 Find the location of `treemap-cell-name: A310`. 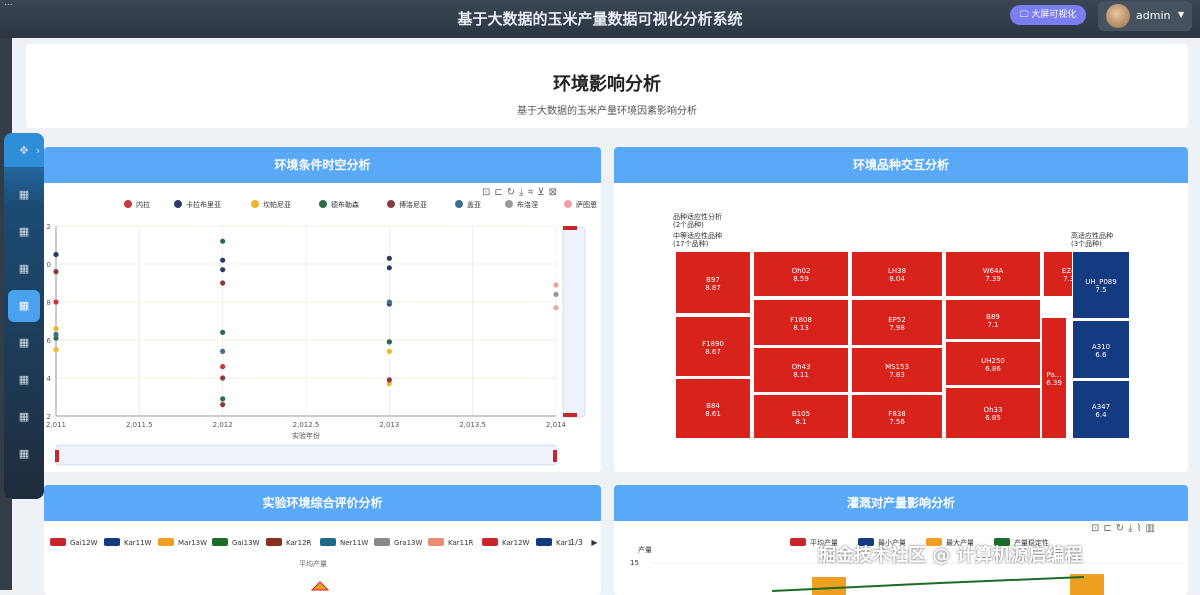

treemap-cell-name: A310 is located at coordinates (1101, 346).